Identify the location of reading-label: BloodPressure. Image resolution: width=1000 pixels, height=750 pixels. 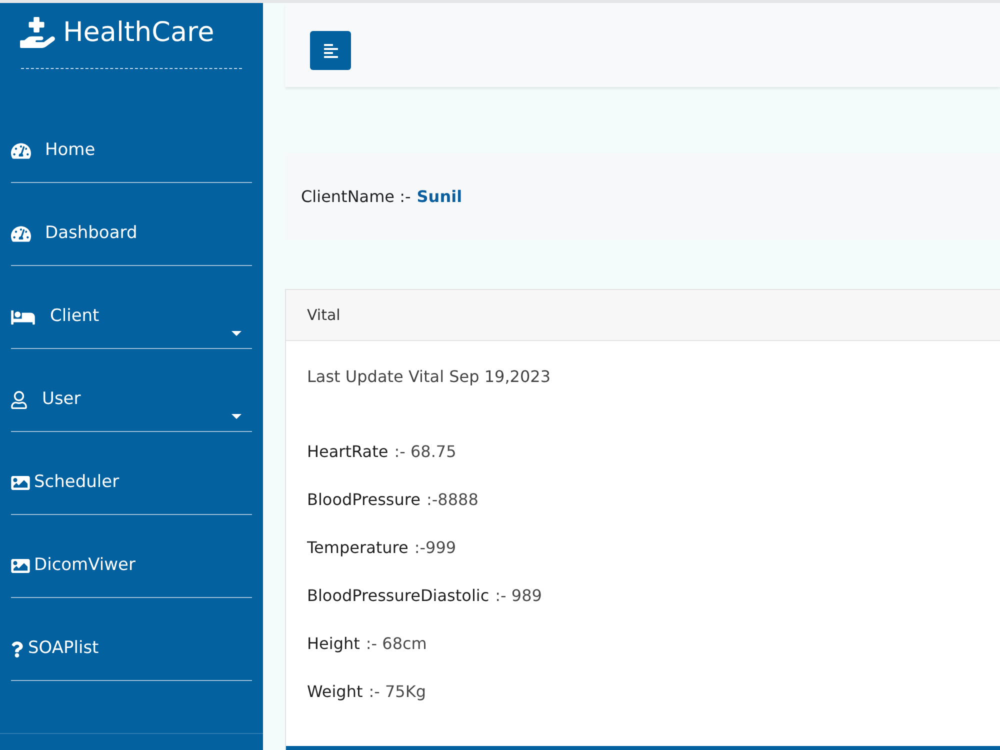
(363, 500).